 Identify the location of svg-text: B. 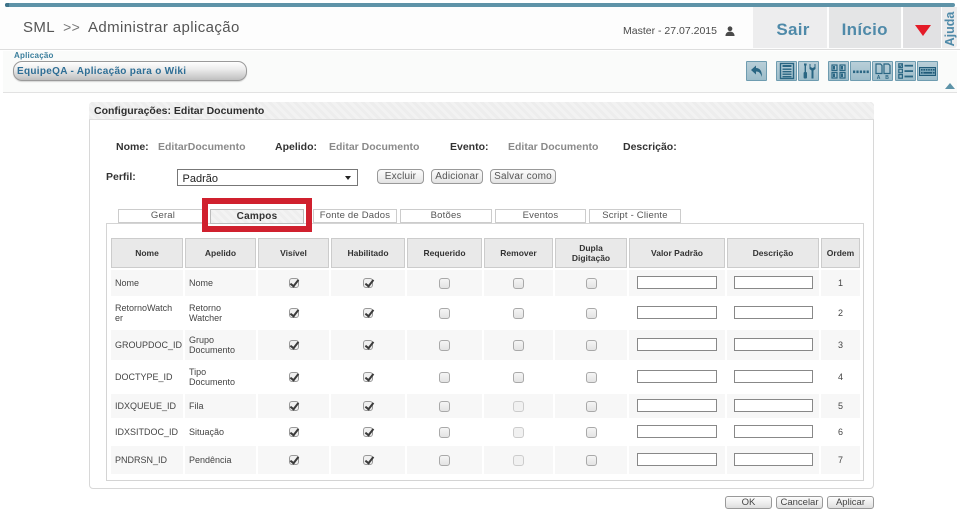
(887, 78).